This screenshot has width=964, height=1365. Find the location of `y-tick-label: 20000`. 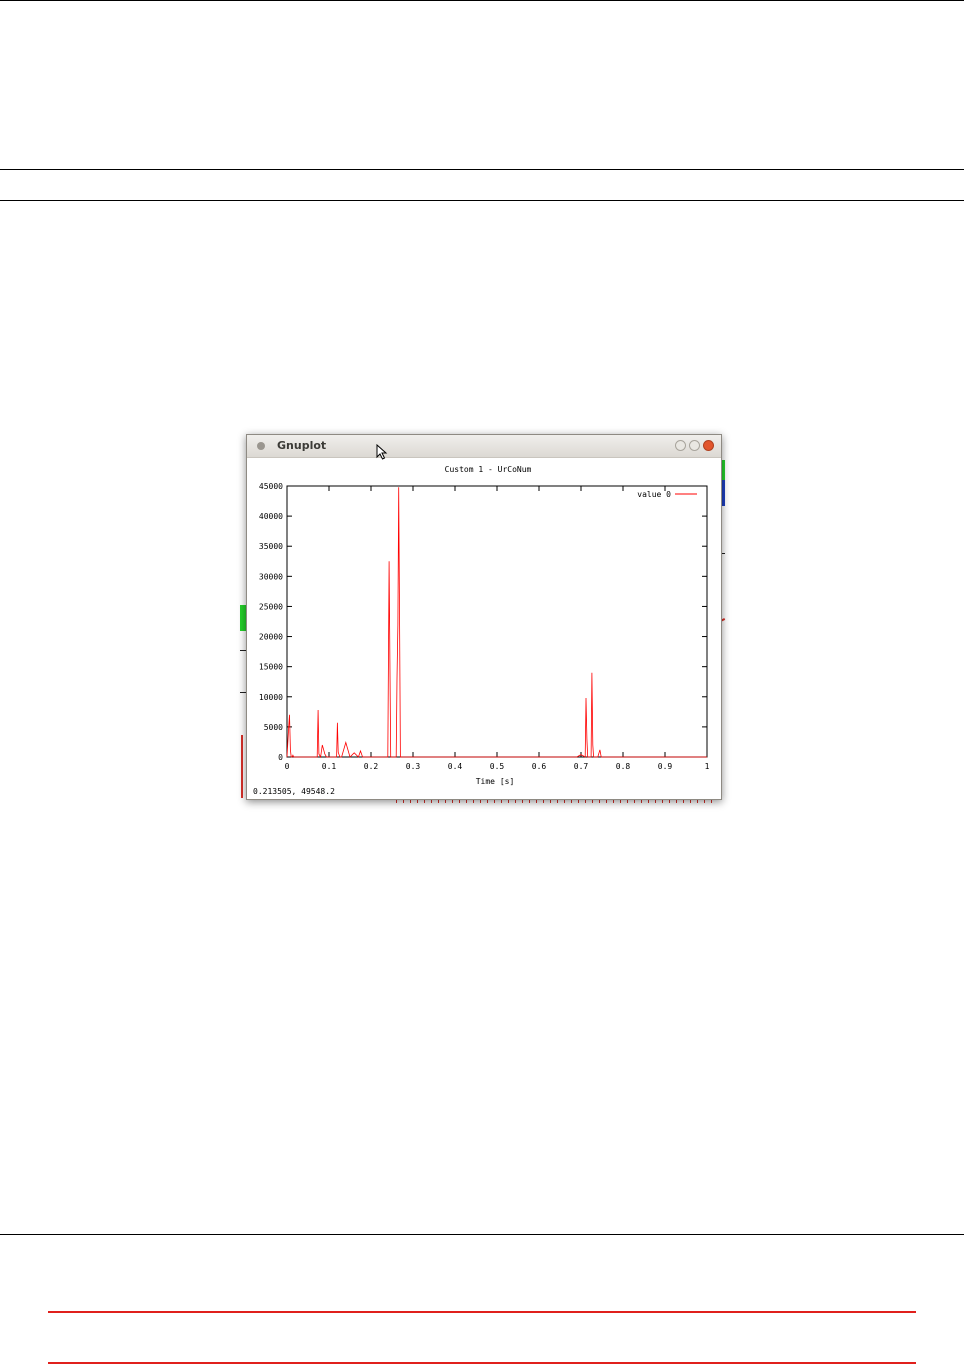

y-tick-label: 20000 is located at coordinates (271, 637).